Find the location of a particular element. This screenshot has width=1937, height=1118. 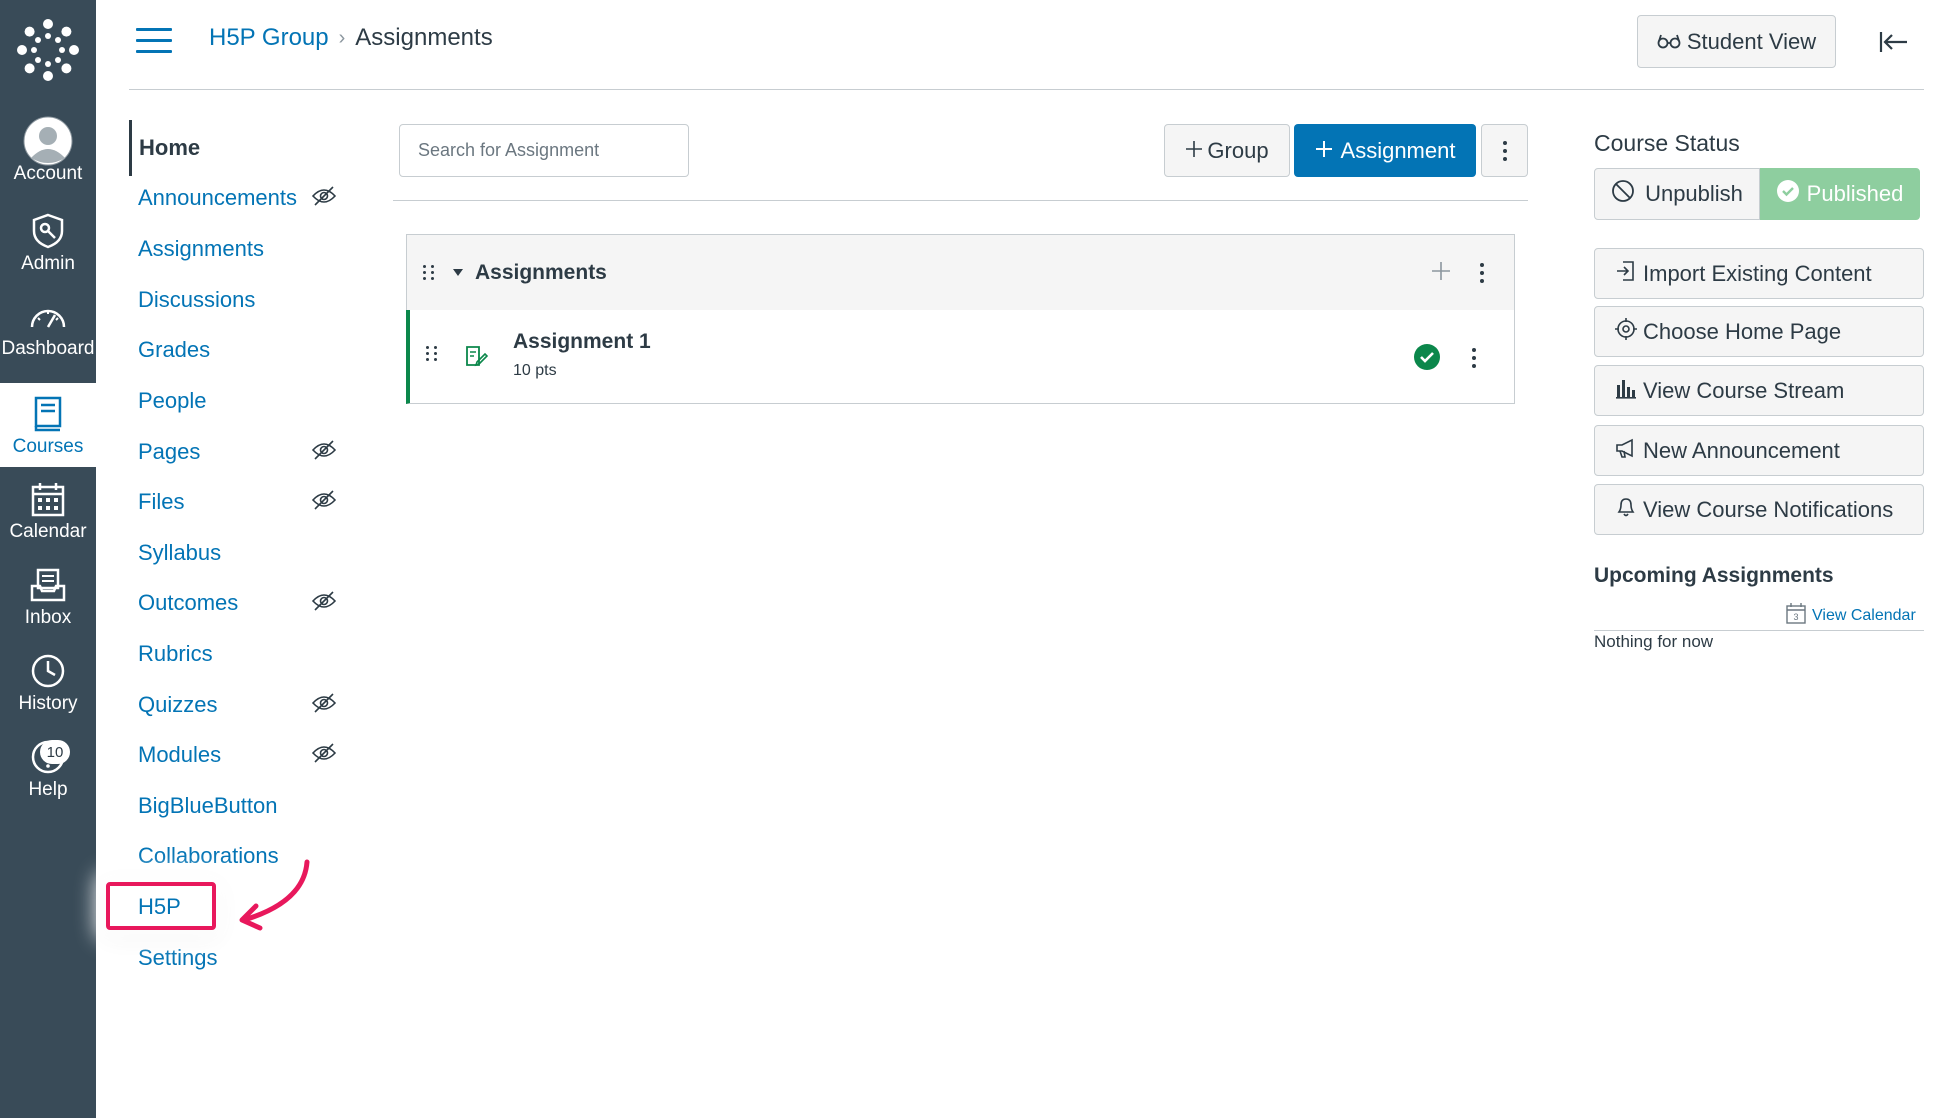

course-nav-label: Home is located at coordinates (170, 147).